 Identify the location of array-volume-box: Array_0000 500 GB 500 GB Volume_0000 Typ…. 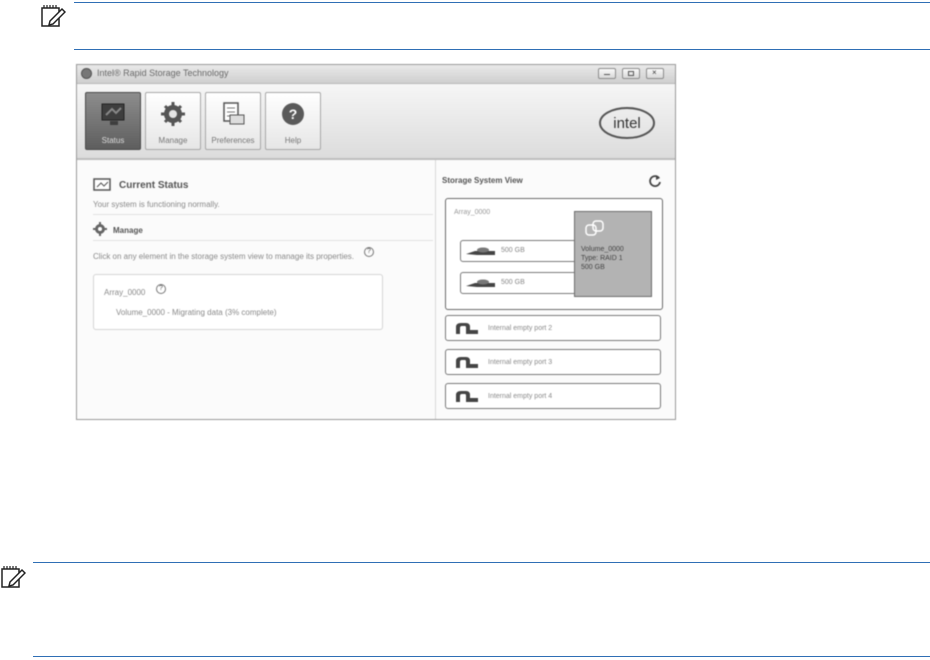
(554, 254).